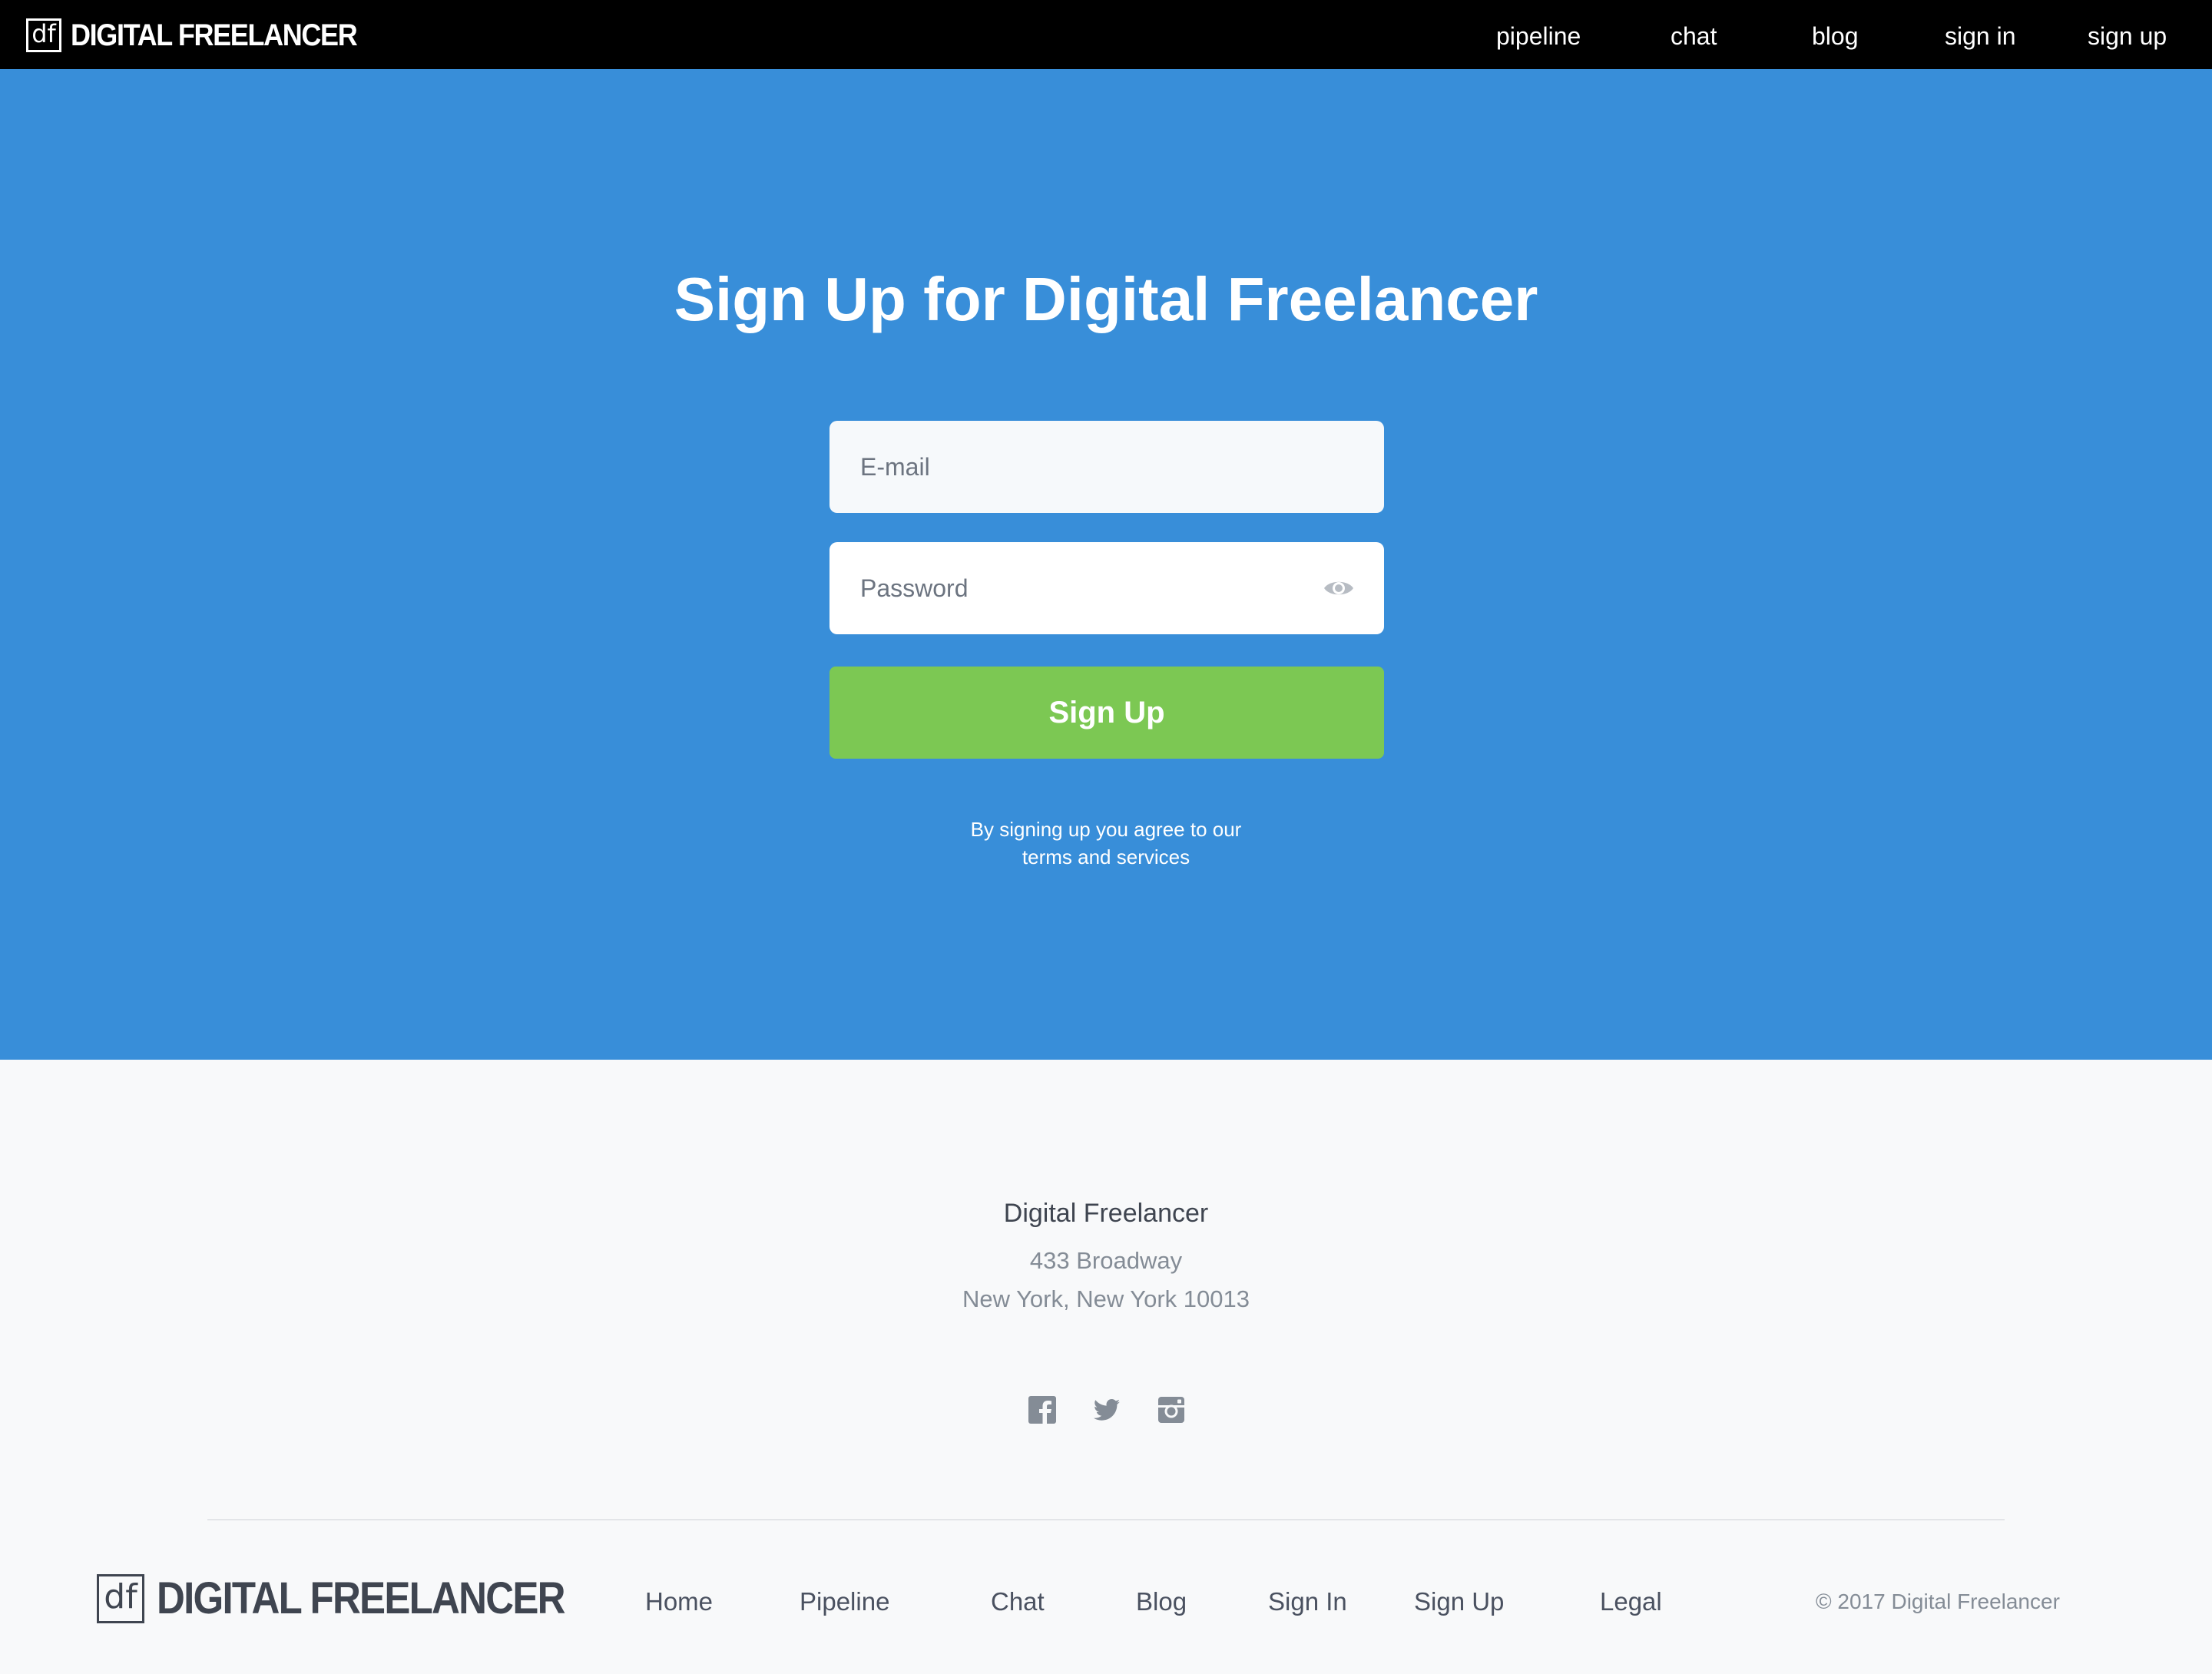 The image size is (2212, 1674). What do you see at coordinates (1106, 1213) in the screenshot?
I see `footer-company-name: Digital Freelancer` at bounding box center [1106, 1213].